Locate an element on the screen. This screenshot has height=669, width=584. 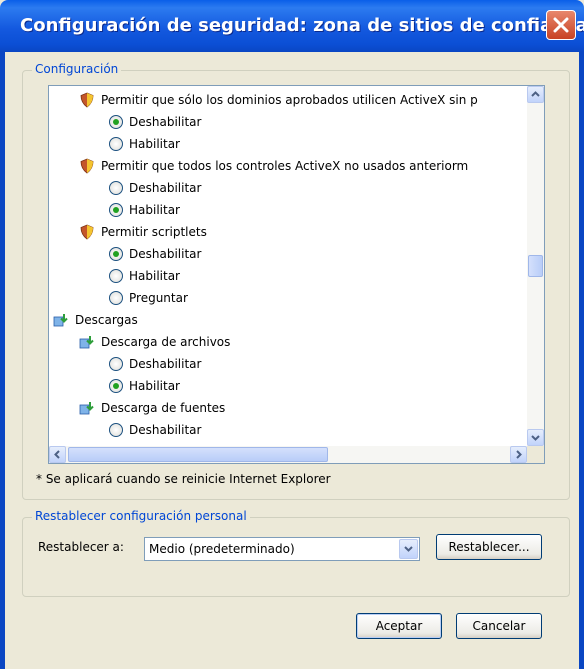
vertical-scrollbar is located at coordinates (535, 266).